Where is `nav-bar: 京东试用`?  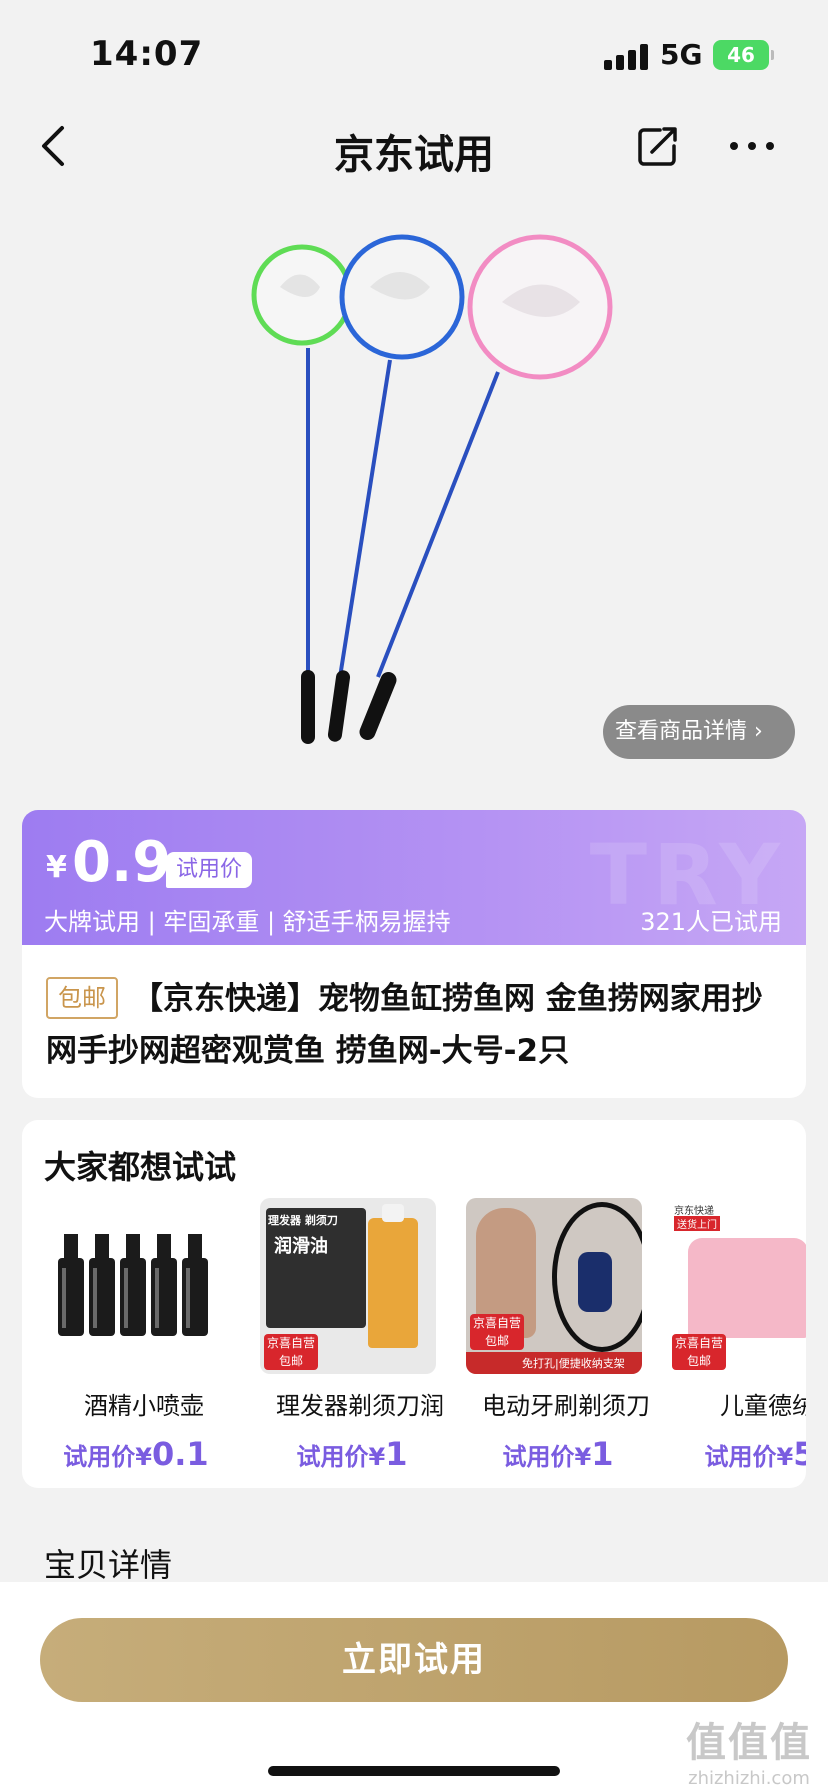
nav-bar: 京东试用 is located at coordinates (414, 146).